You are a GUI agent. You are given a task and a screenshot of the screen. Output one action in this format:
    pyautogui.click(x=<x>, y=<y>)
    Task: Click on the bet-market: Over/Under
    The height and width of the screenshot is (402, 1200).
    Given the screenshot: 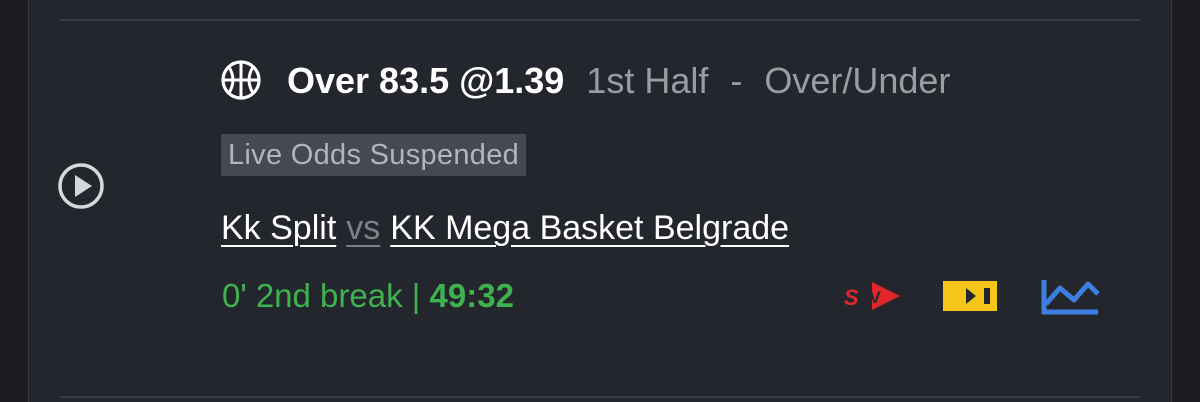 What is the action you would take?
    pyautogui.click(x=857, y=80)
    